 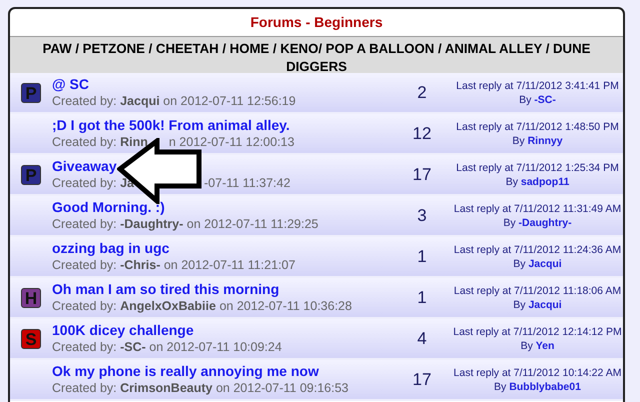 I want to click on topic-badge-icon: H, so click(x=31, y=298).